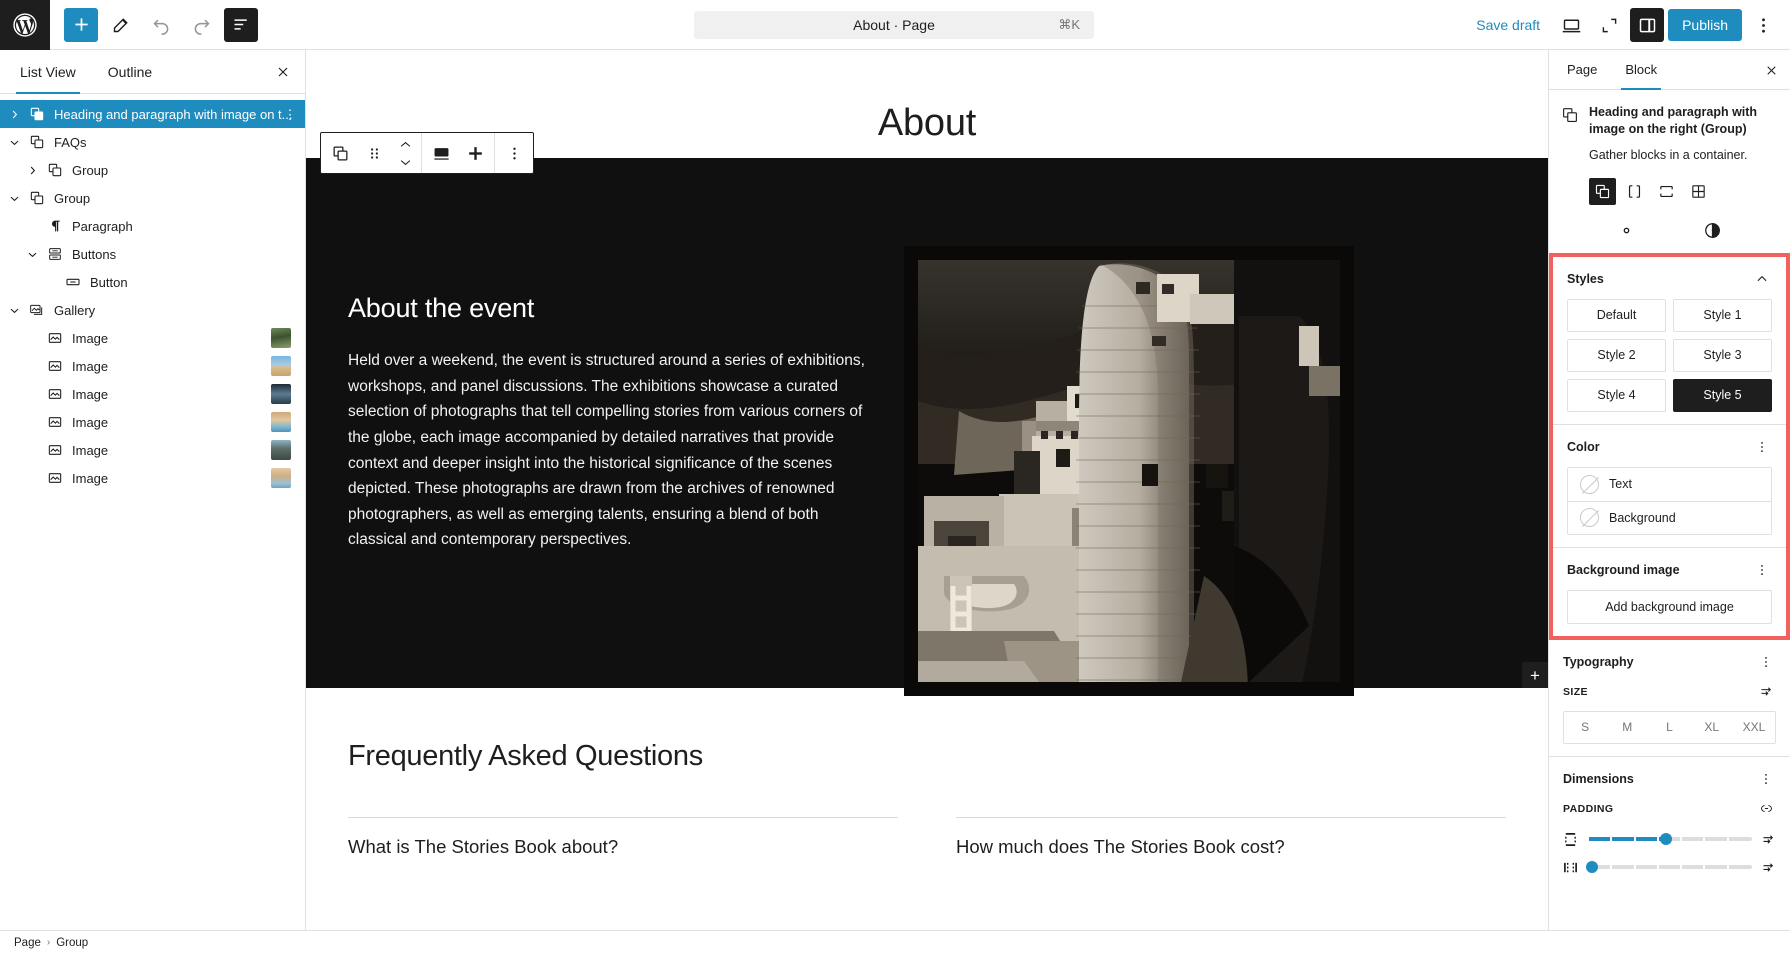 Image resolution: width=1790 pixels, height=954 pixels. What do you see at coordinates (121, 25) in the screenshot?
I see `edit-tool-button` at bounding box center [121, 25].